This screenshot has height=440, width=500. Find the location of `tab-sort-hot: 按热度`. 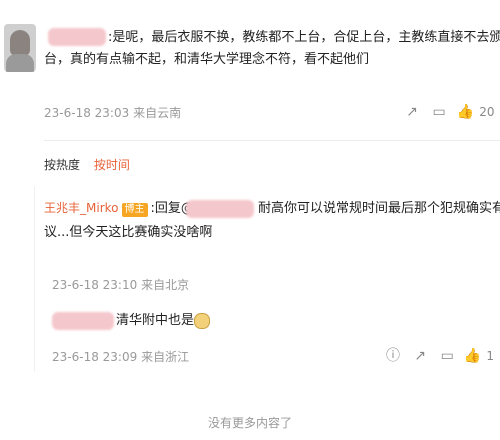

tab-sort-hot: 按热度 is located at coordinates (62, 164).